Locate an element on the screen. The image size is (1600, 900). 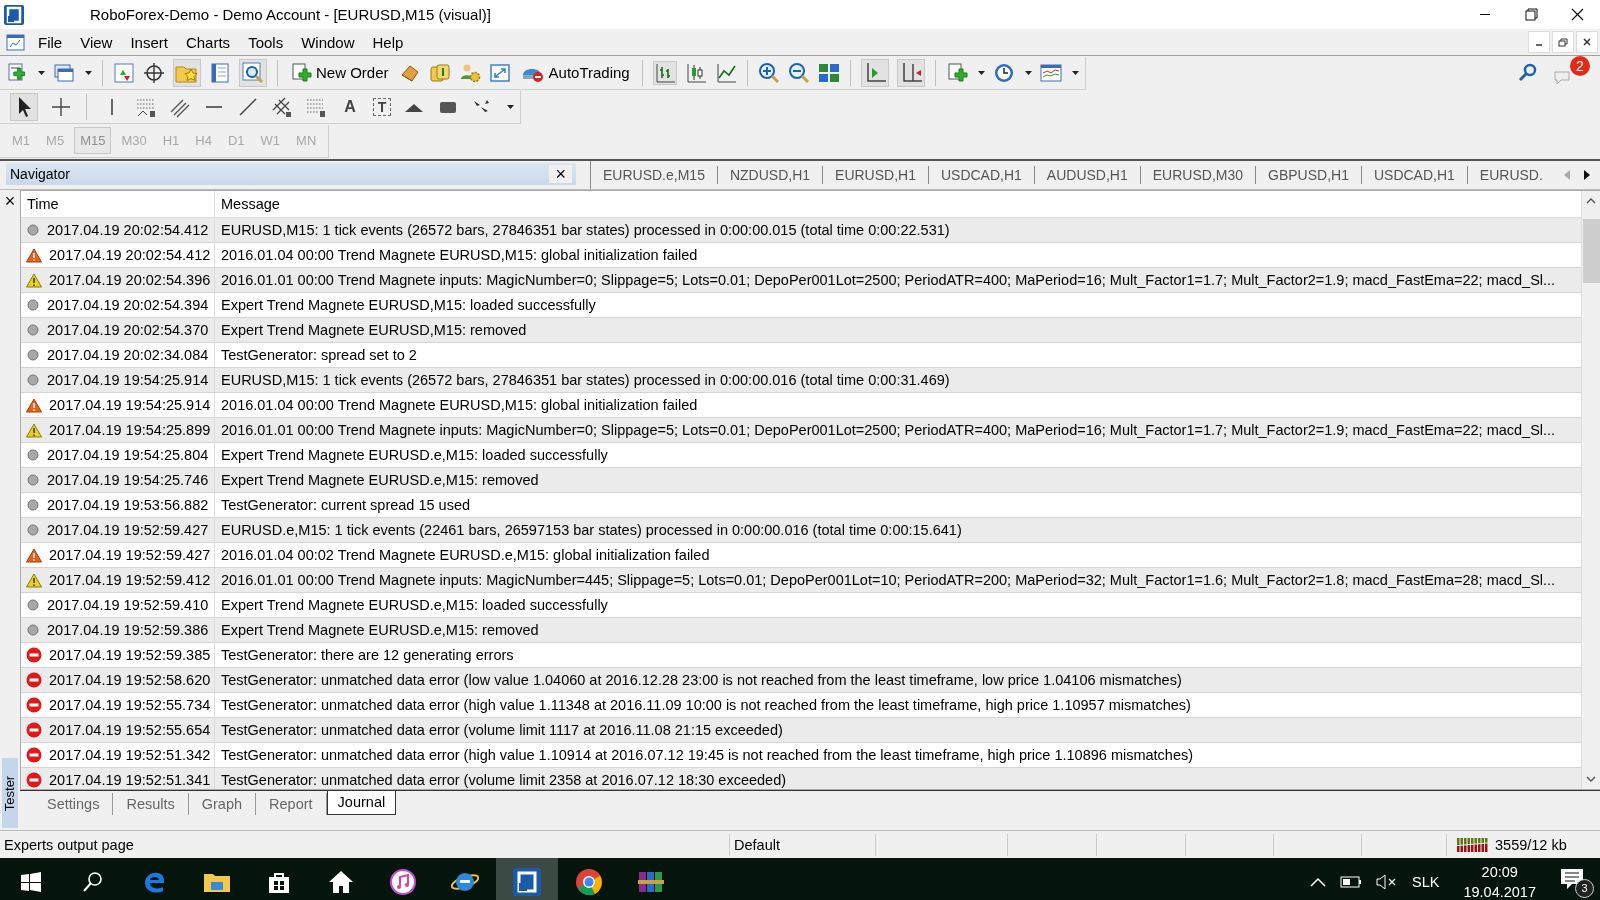
time-cell: 2017.04.19 19:54:25.899 is located at coordinates (130, 430).